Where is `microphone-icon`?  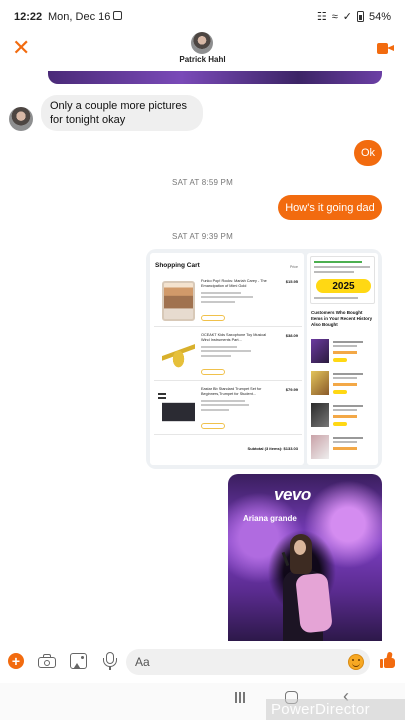 microphone-icon is located at coordinates (110, 661).